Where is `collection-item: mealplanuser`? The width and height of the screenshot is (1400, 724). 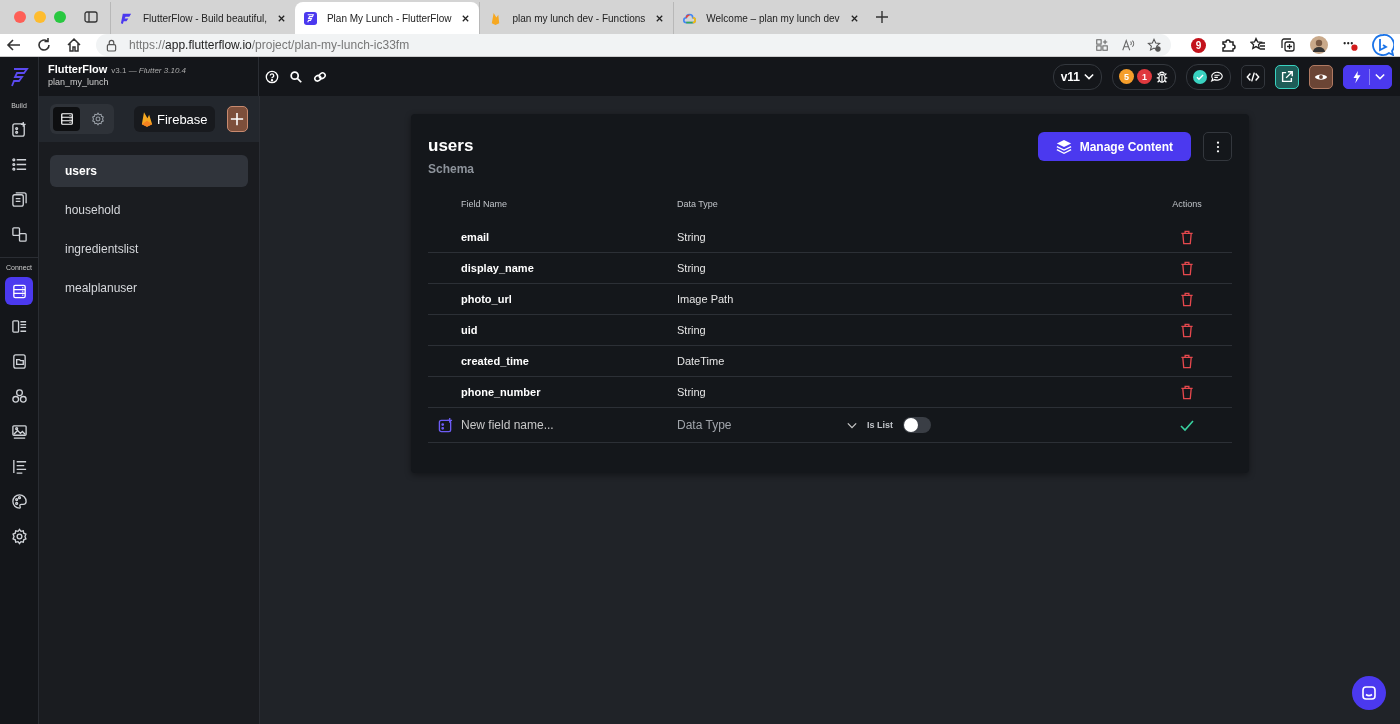 collection-item: mealplanuser is located at coordinates (149, 288).